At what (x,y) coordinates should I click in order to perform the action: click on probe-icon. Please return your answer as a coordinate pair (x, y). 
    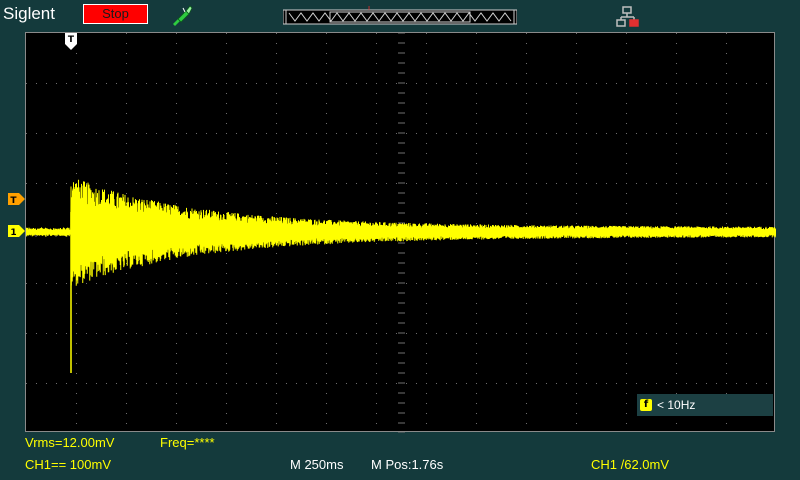
    Looking at the image, I should click on (183, 15).